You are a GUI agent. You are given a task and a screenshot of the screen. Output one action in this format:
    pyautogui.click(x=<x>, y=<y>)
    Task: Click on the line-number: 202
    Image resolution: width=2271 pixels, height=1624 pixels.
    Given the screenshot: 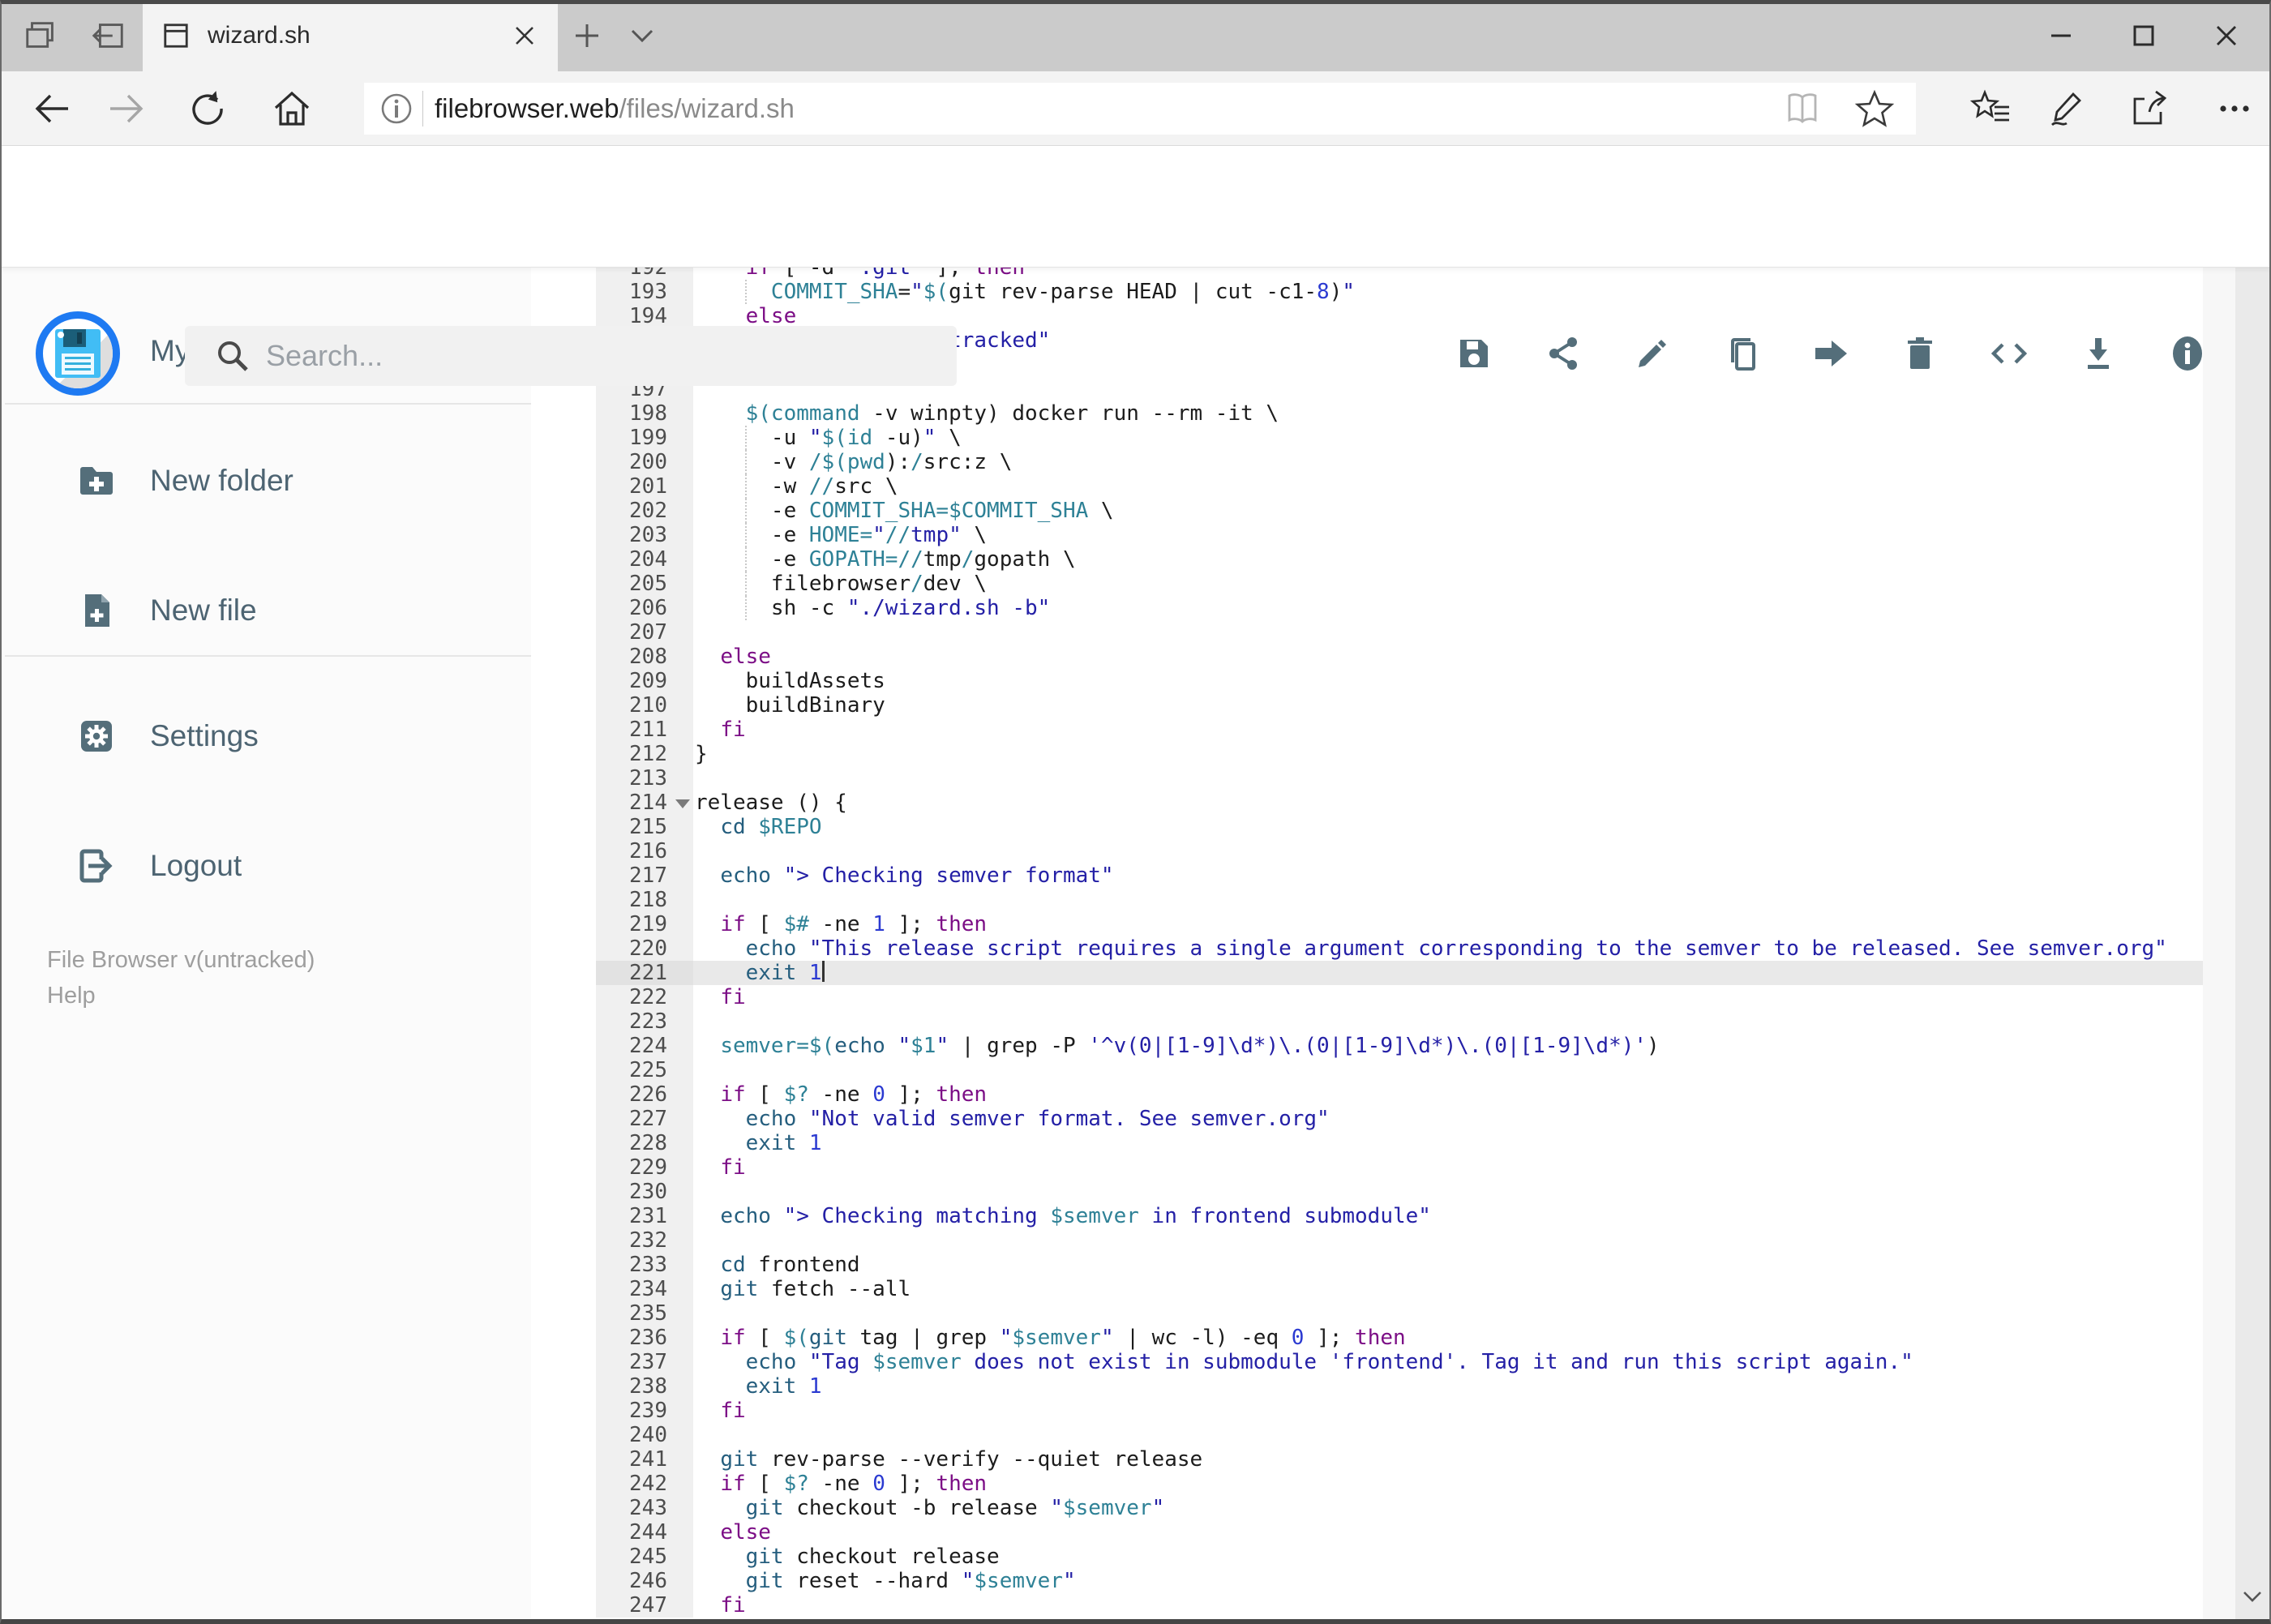 What is the action you would take?
    pyautogui.click(x=644, y=511)
    